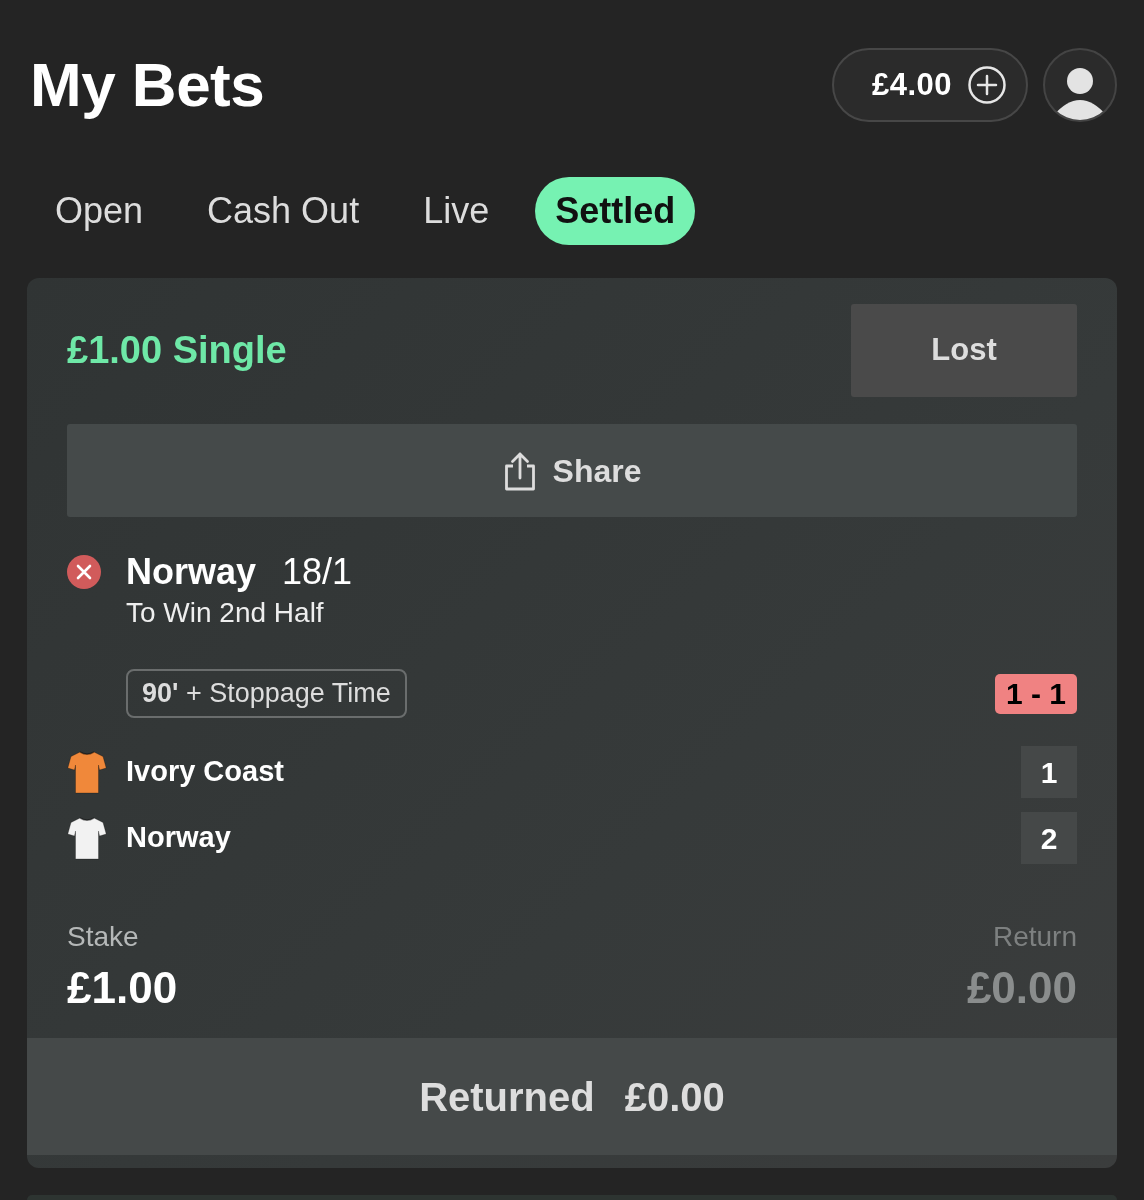 Image resolution: width=1144 pixels, height=1200 pixels. Describe the element at coordinates (1034, 937) in the screenshot. I see `return-label: Return` at that location.